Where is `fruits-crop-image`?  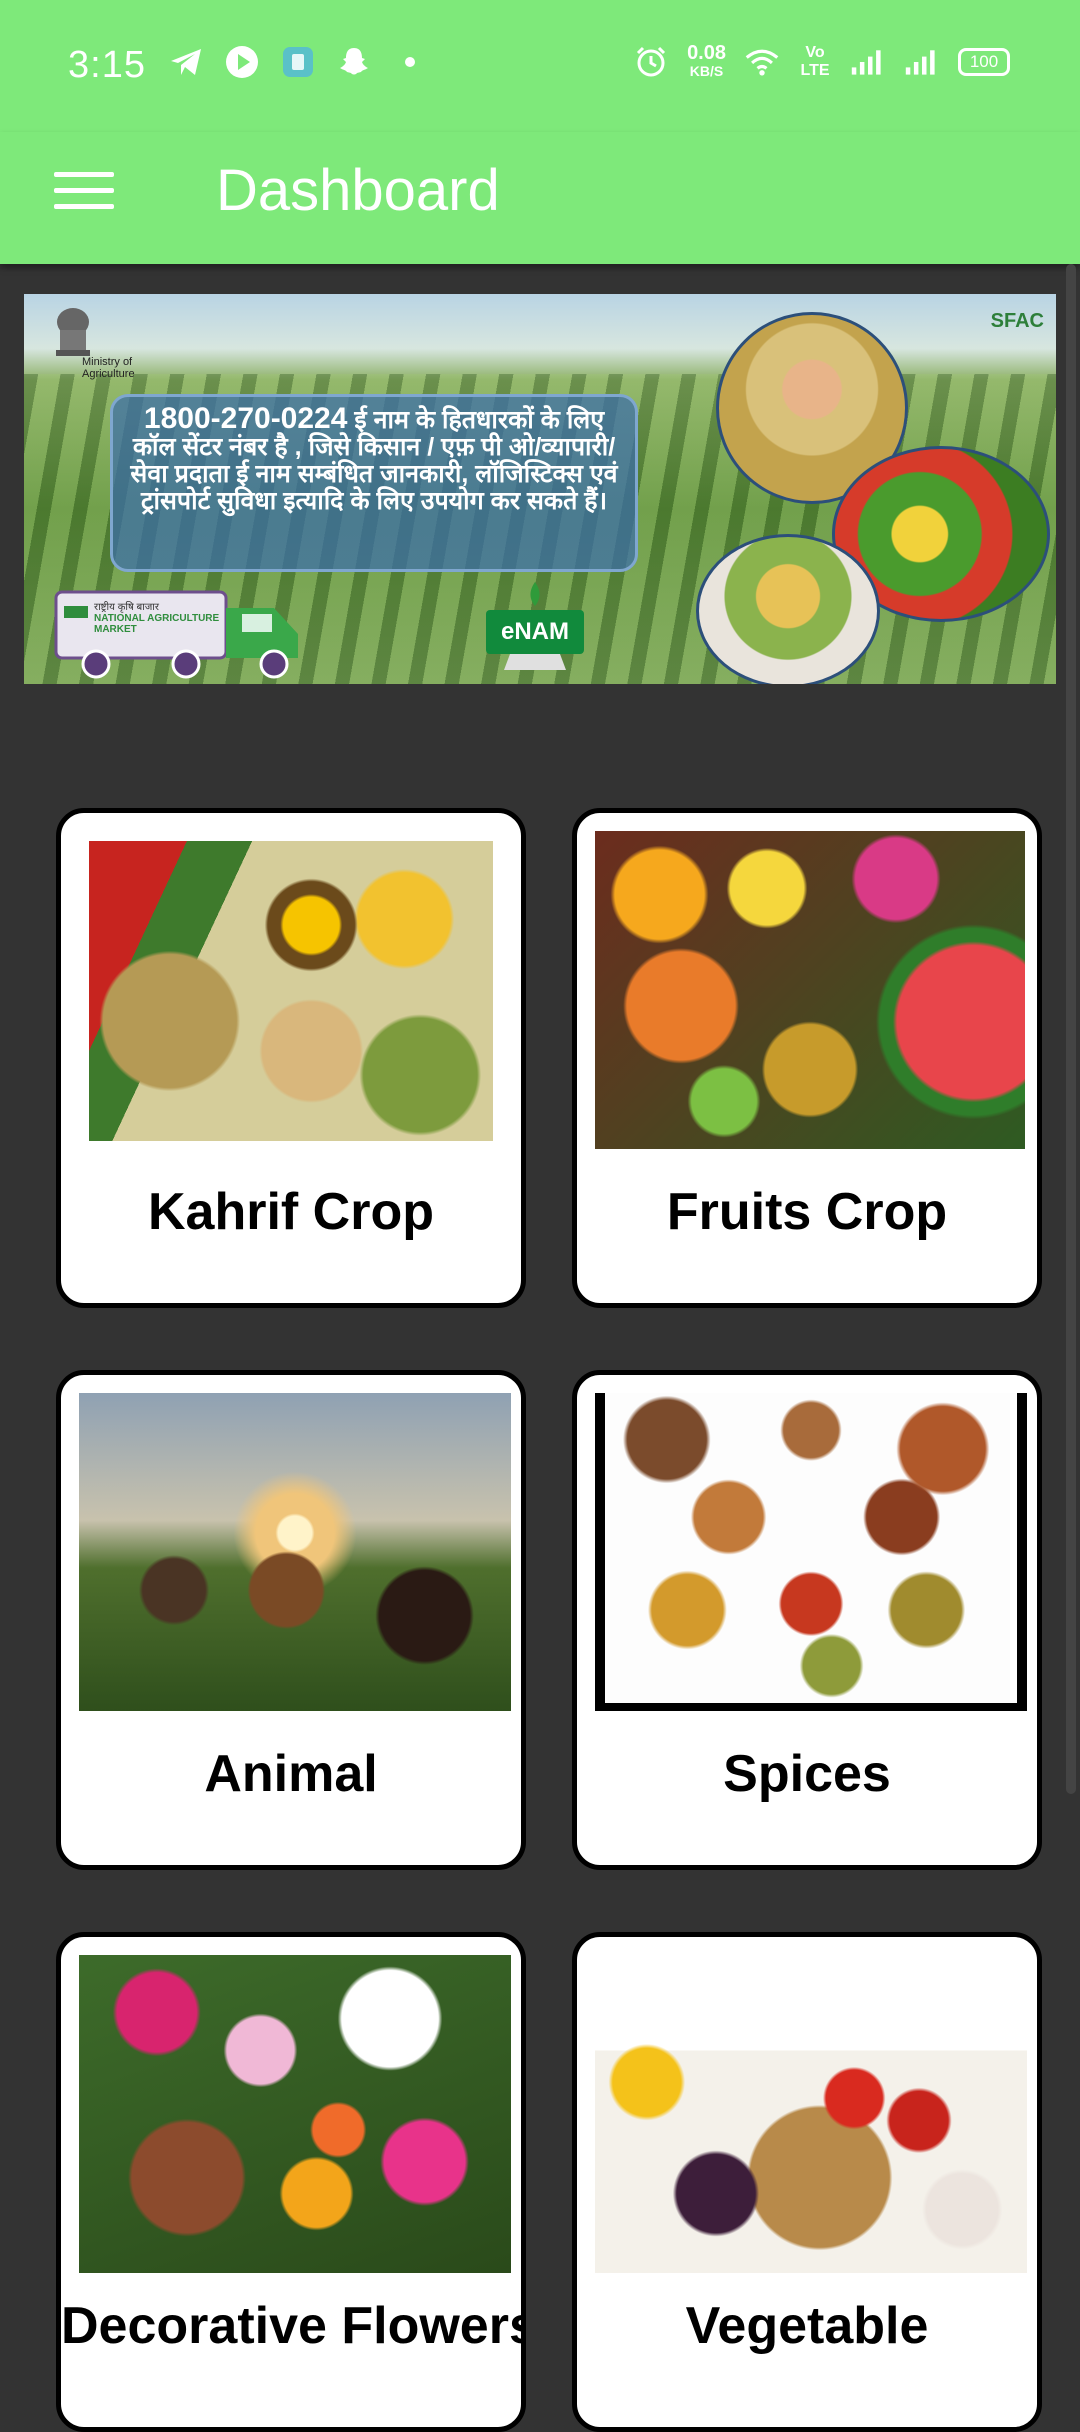
fruits-crop-image is located at coordinates (810, 990).